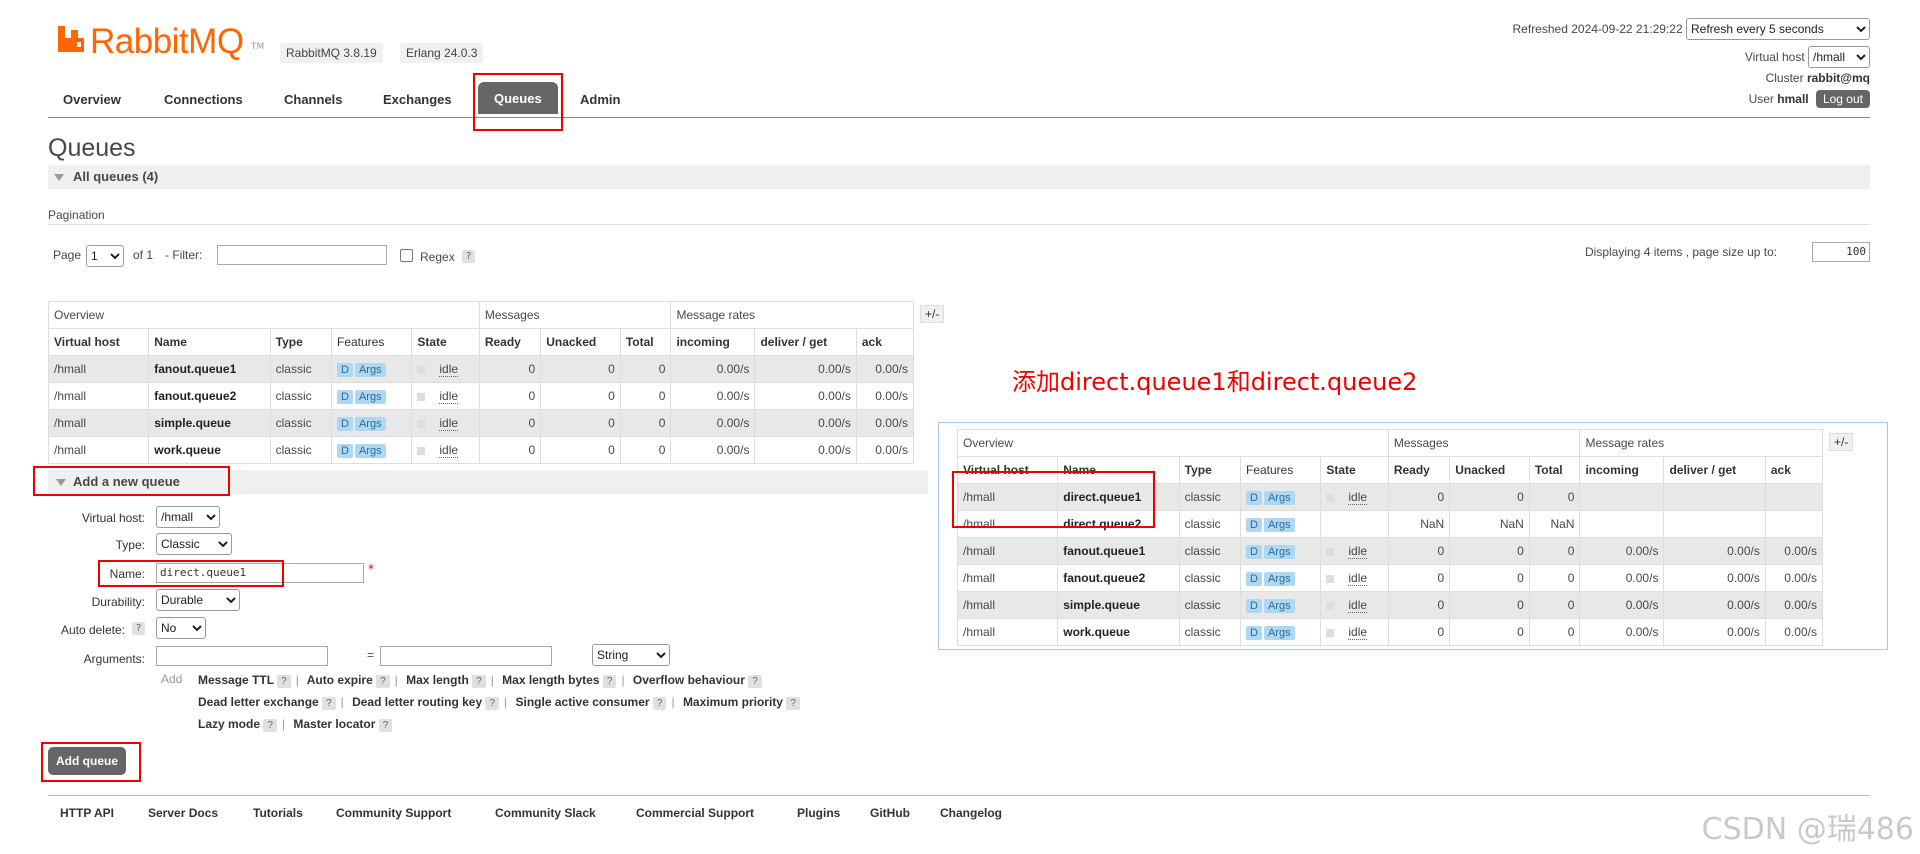 The height and width of the screenshot is (854, 1920). I want to click on cell-state: idle, so click(445, 450).